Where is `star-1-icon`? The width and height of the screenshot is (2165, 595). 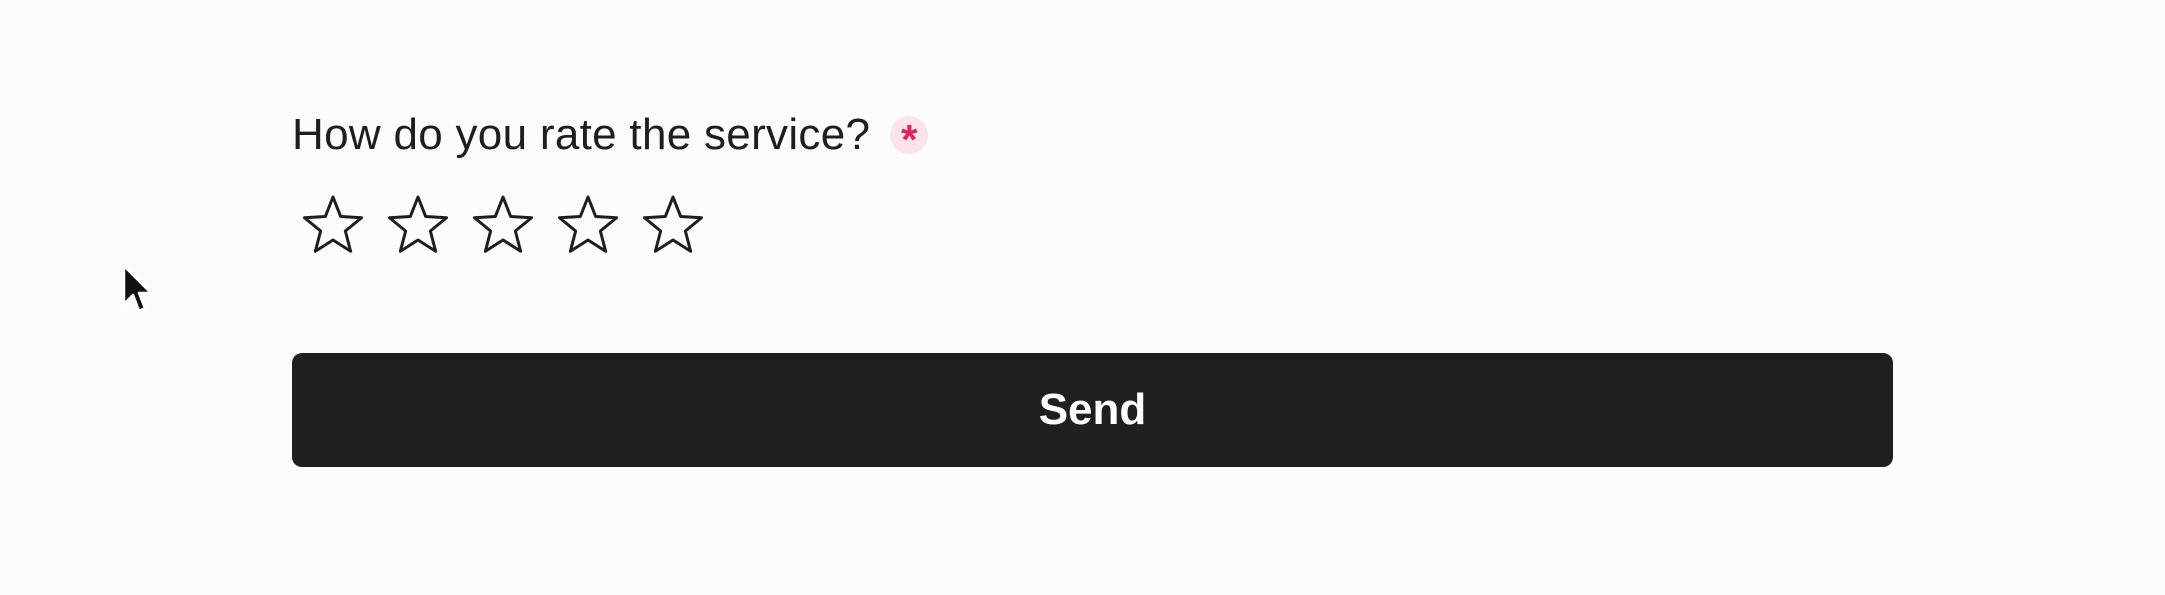 star-1-icon is located at coordinates (333, 225).